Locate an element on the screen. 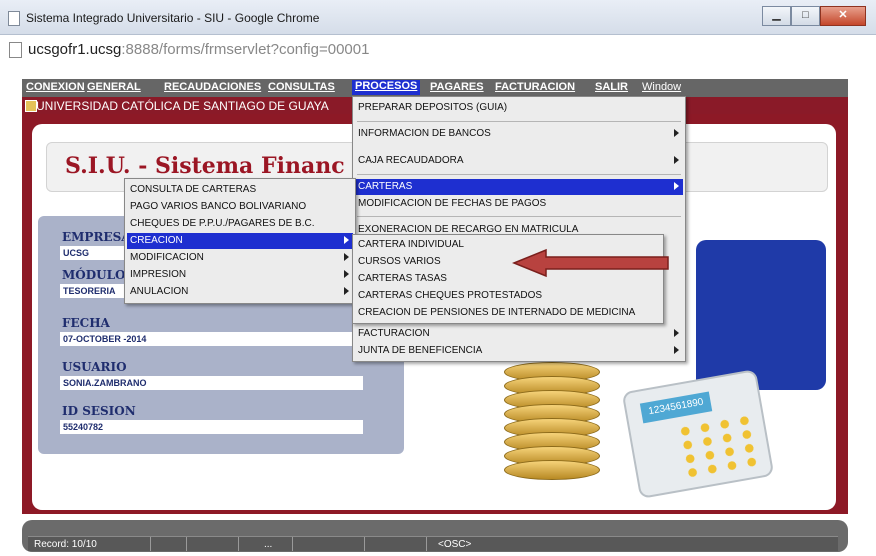 This screenshot has height=556, width=876. menu-item-cheques-protestados: CARTERAS CHEQUES PROTESTADOS is located at coordinates (508, 296).